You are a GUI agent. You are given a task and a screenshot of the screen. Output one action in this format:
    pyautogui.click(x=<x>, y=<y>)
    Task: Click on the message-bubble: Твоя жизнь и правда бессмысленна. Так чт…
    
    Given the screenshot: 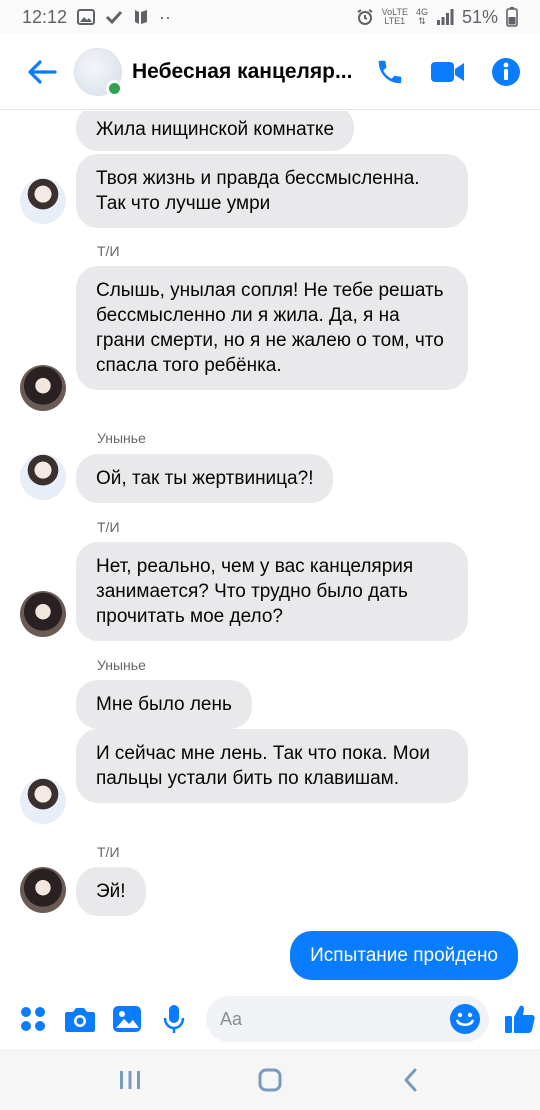 What is the action you would take?
    pyautogui.click(x=272, y=191)
    